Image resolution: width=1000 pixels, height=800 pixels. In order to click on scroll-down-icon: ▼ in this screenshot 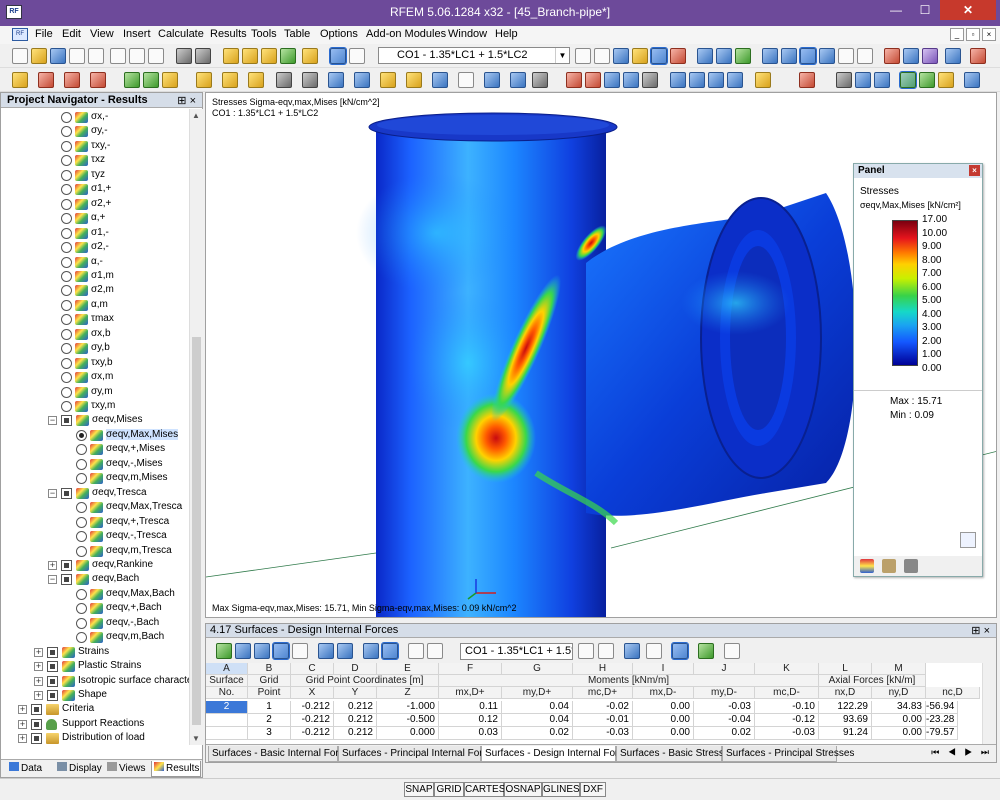, I will do `click(196, 738)`.